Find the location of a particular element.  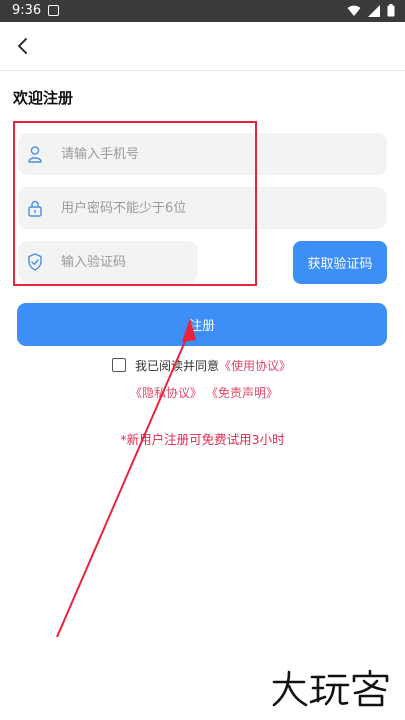

shield-check-icon is located at coordinates (35, 262).